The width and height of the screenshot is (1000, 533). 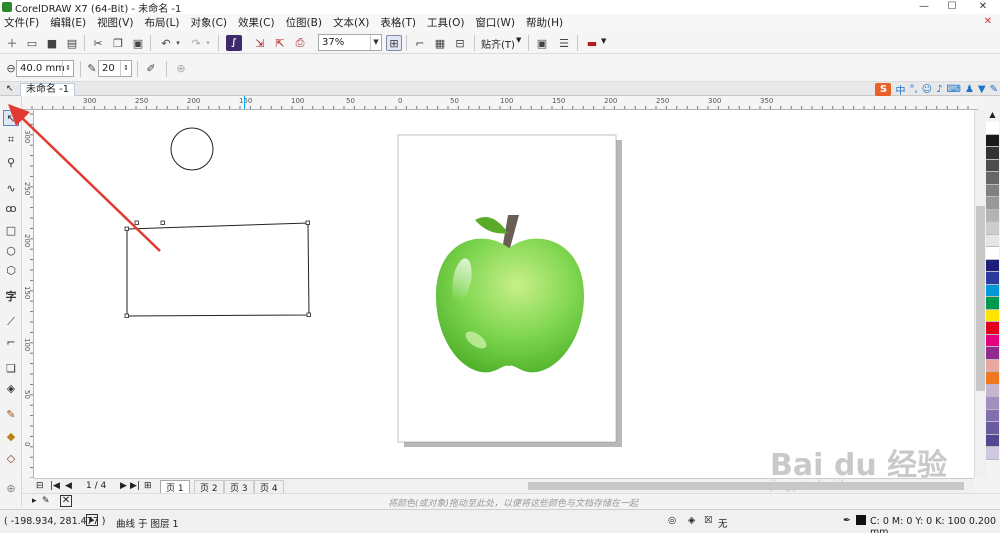 I want to click on first-page-icon: |◀, so click(x=55, y=486).